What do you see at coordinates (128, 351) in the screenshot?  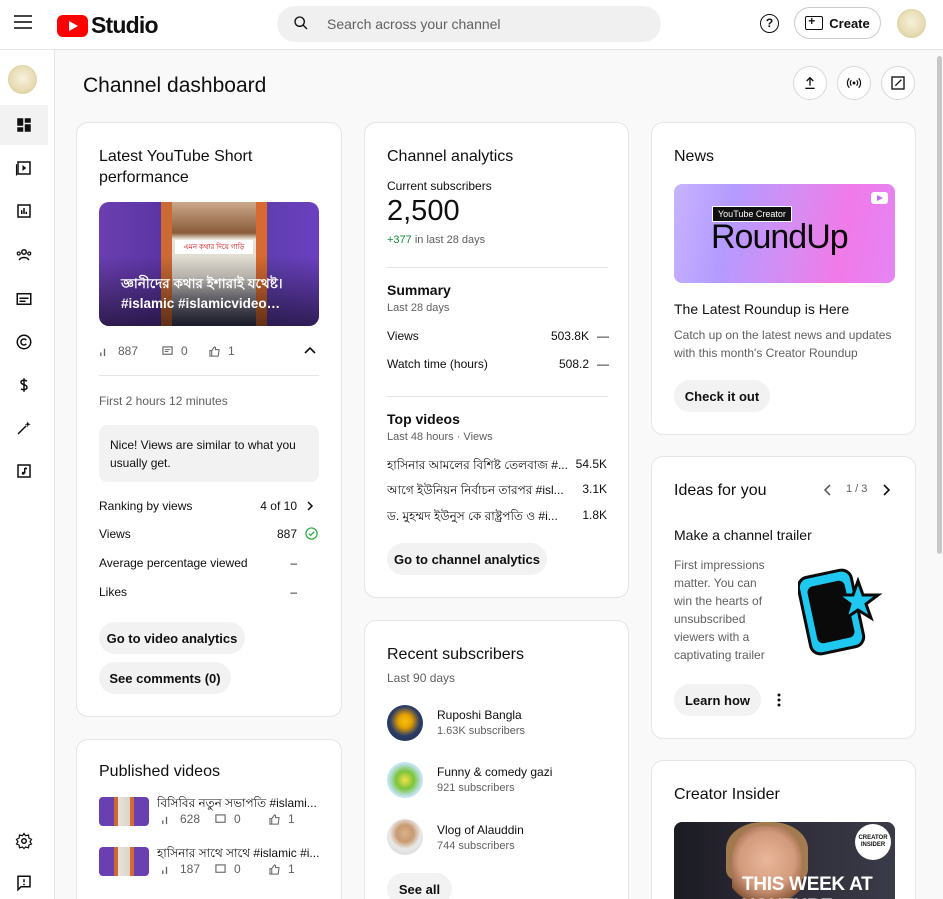 I see `views-count: 887` at bounding box center [128, 351].